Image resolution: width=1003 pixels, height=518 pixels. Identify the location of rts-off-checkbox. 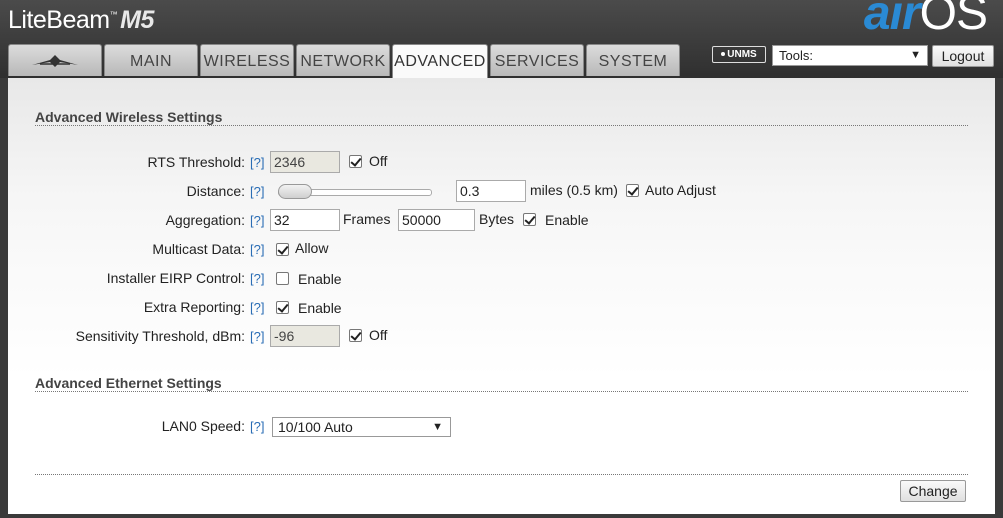
(355, 161).